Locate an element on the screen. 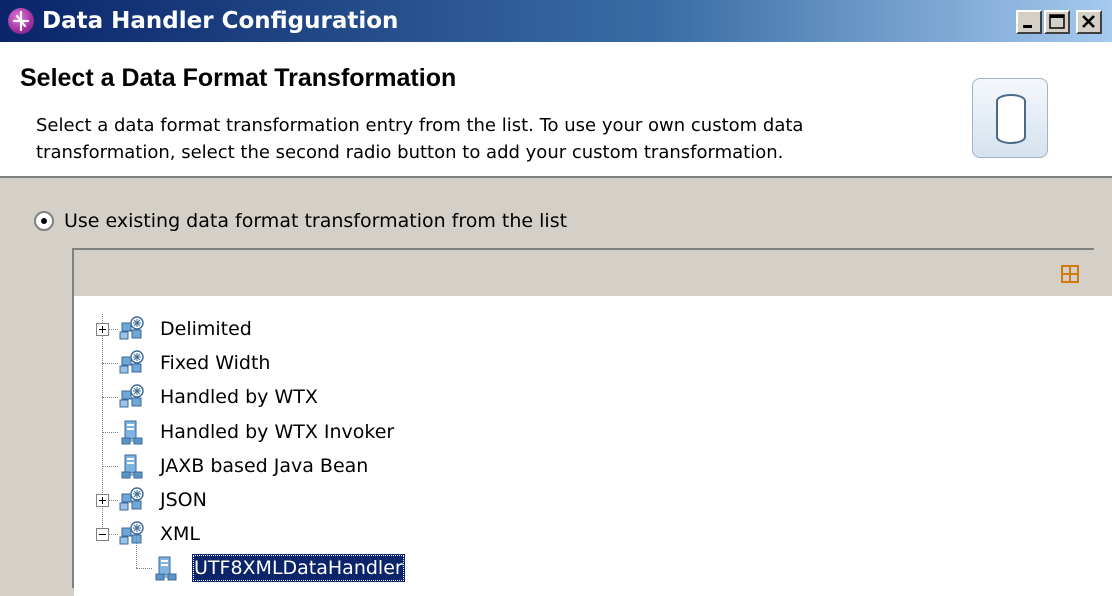 This screenshot has height=596, width=1112. page-title: Select a Data Format Transformation is located at coordinates (238, 78).